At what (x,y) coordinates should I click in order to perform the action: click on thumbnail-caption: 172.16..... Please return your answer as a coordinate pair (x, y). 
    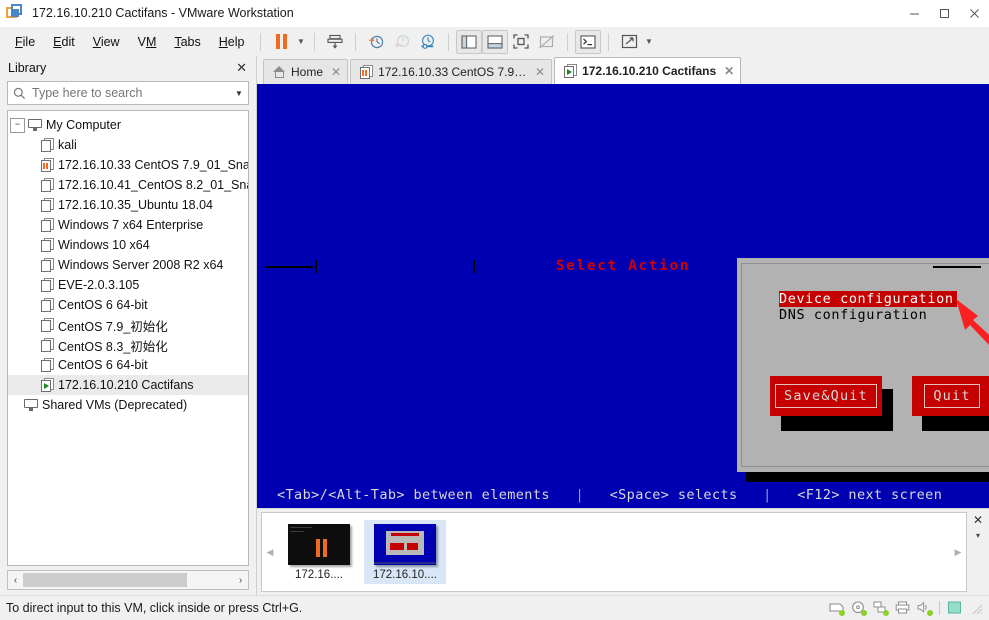
    Looking at the image, I should click on (319, 575).